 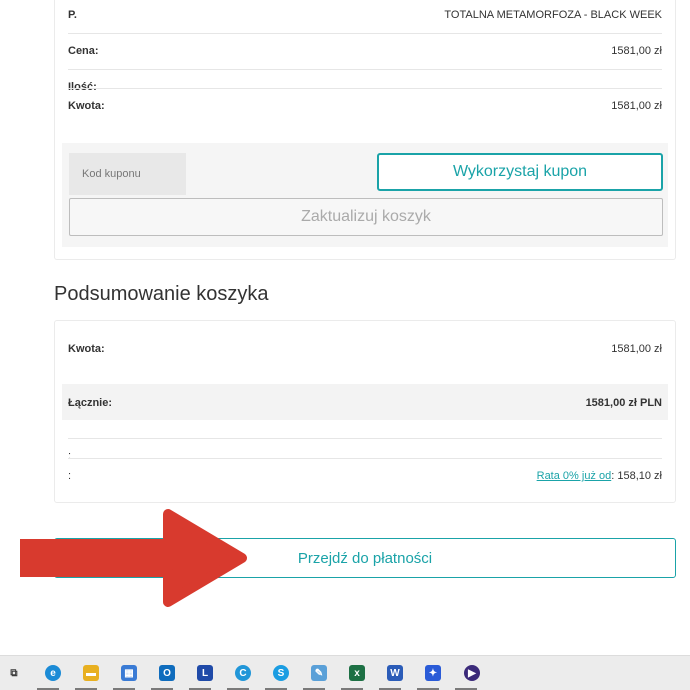 I want to click on media-player-icon: ▶, so click(x=472, y=673).